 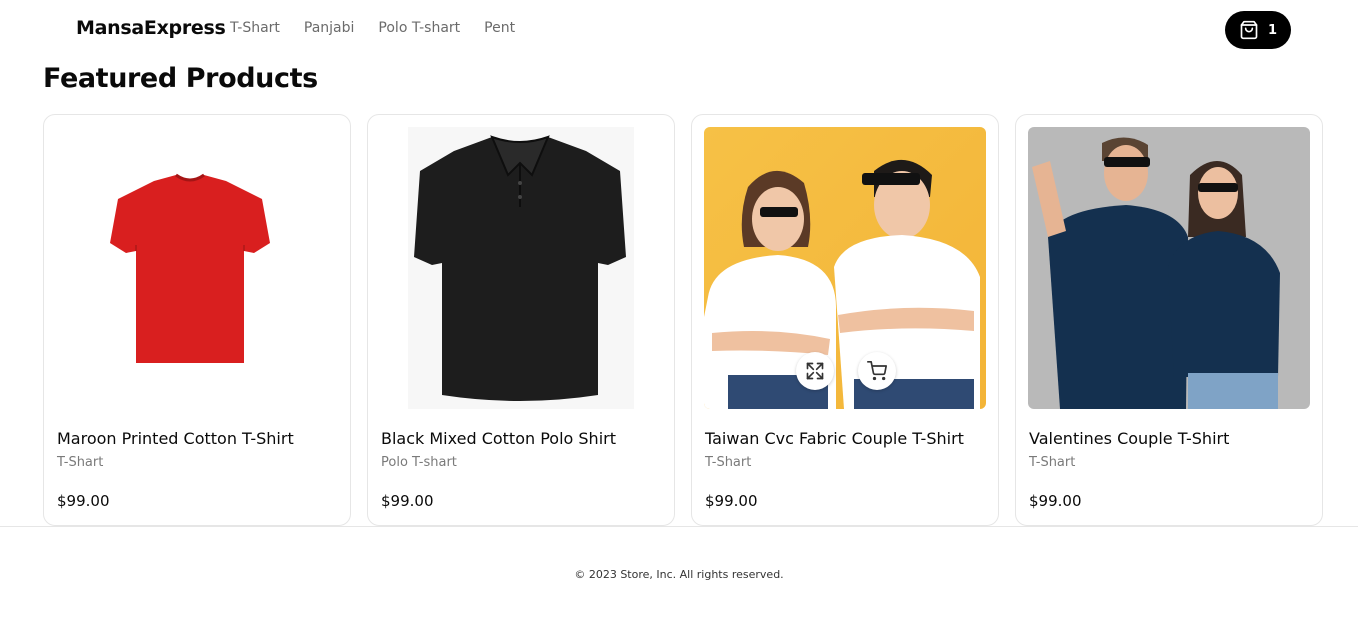 I want to click on expand-icon, so click(x=815, y=371).